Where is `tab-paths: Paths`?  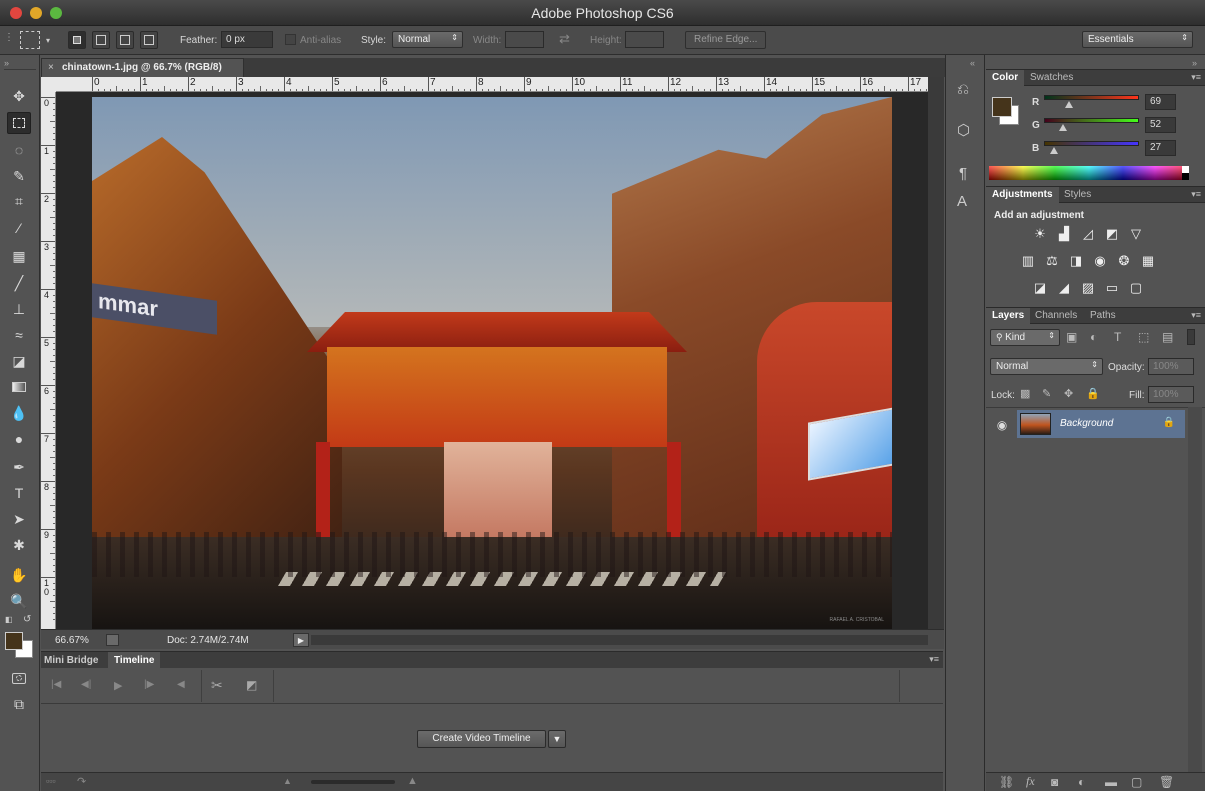 tab-paths: Paths is located at coordinates (1103, 316).